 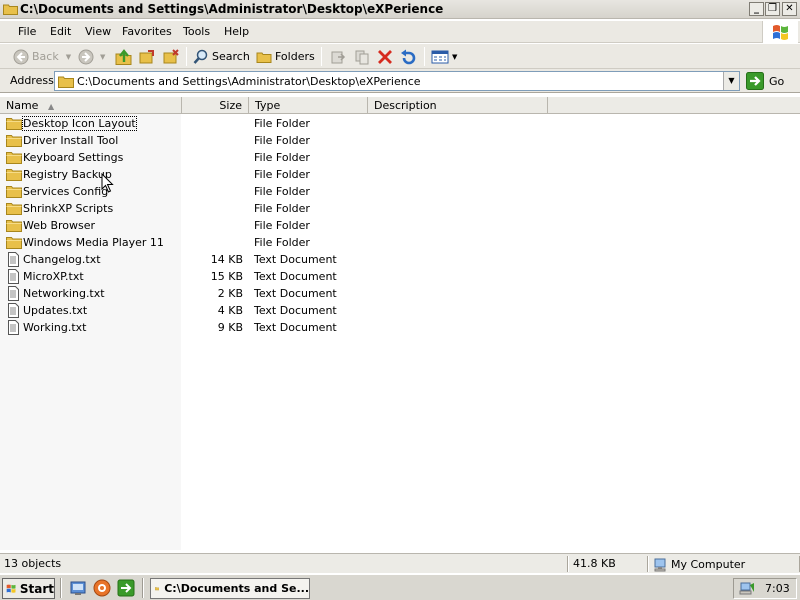 What do you see at coordinates (308, 105) in the screenshot?
I see `column-header-type: Type` at bounding box center [308, 105].